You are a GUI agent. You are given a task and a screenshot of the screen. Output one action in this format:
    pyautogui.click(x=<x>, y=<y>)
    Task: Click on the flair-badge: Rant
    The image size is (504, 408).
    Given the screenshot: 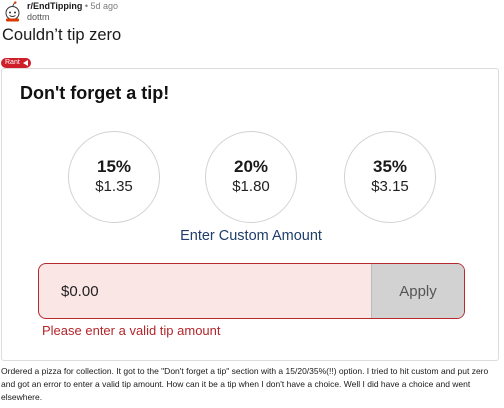 What is the action you would take?
    pyautogui.click(x=16, y=63)
    